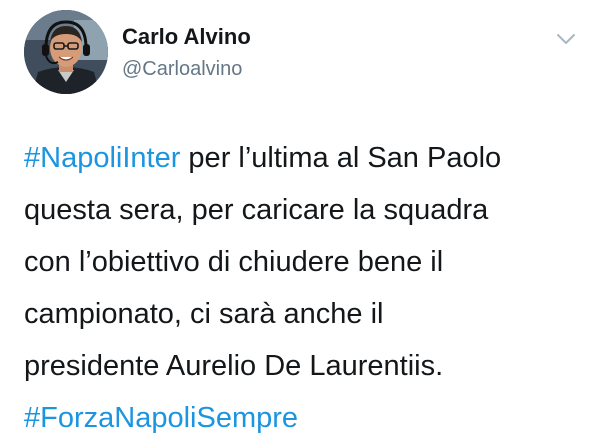 The image size is (600, 444). Describe the element at coordinates (566, 39) in the screenshot. I see `chevron-down-icon` at that location.